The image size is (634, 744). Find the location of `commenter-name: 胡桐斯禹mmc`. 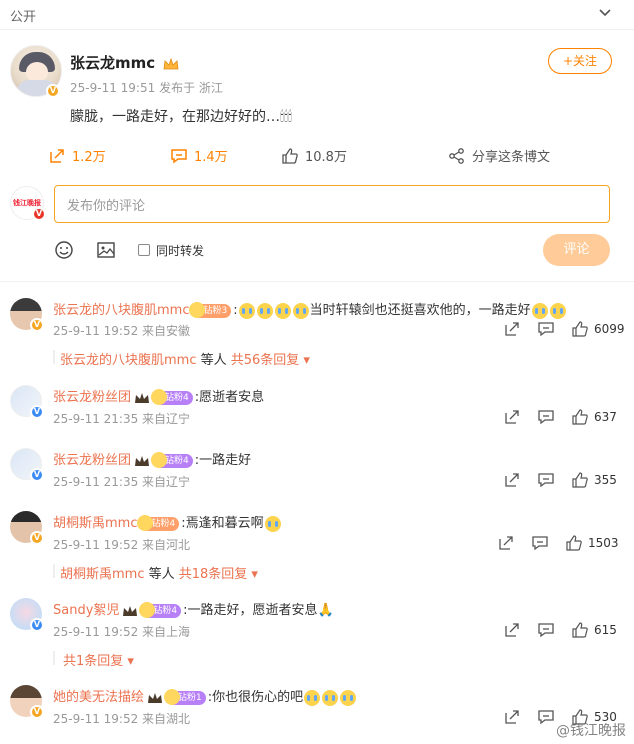

commenter-name: 胡桐斯禹mmc is located at coordinates (95, 523).